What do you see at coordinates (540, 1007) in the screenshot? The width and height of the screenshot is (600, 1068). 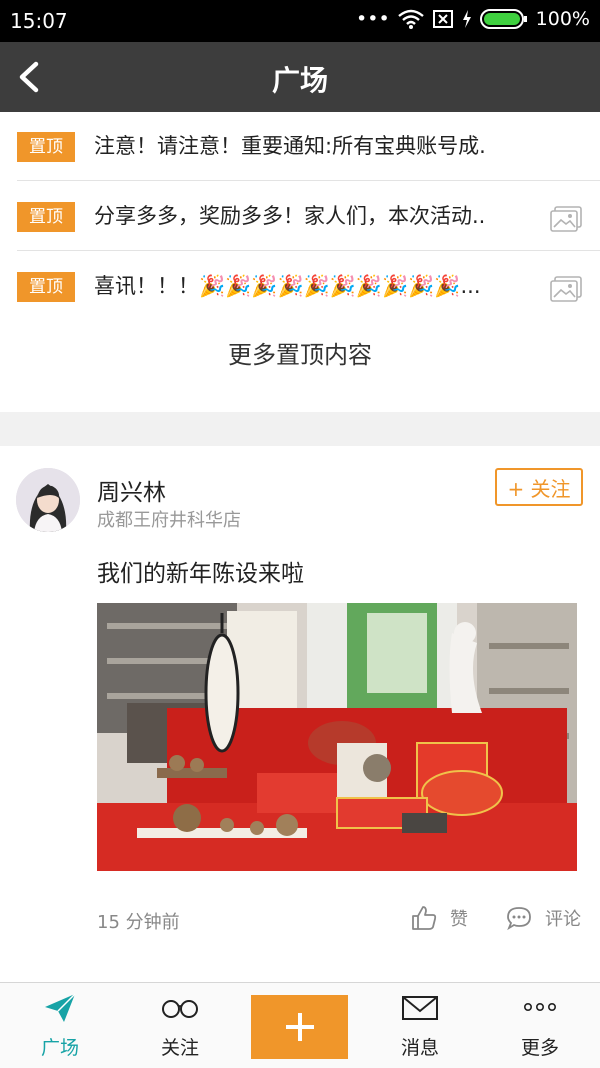 I see `dots-icon` at bounding box center [540, 1007].